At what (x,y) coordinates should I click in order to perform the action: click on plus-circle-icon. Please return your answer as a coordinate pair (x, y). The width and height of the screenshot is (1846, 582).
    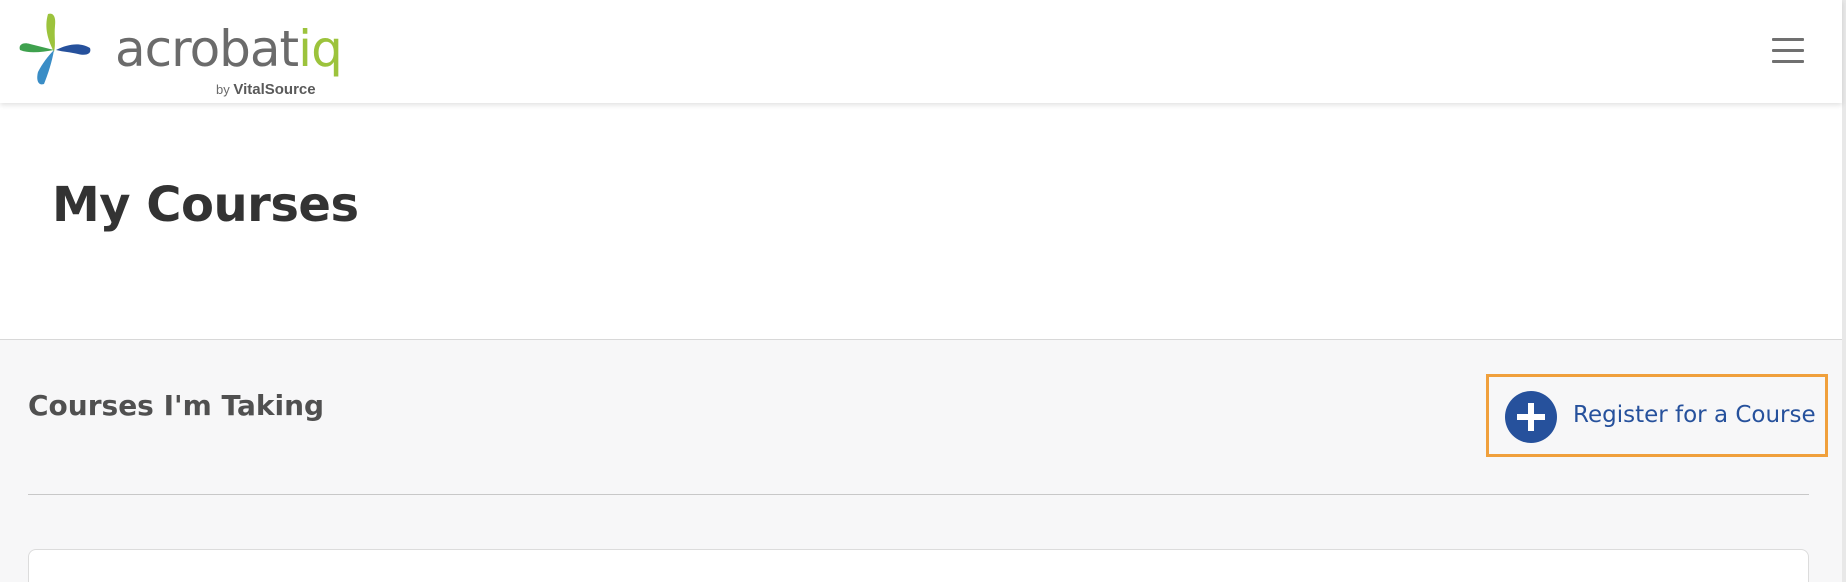
    Looking at the image, I should click on (1531, 417).